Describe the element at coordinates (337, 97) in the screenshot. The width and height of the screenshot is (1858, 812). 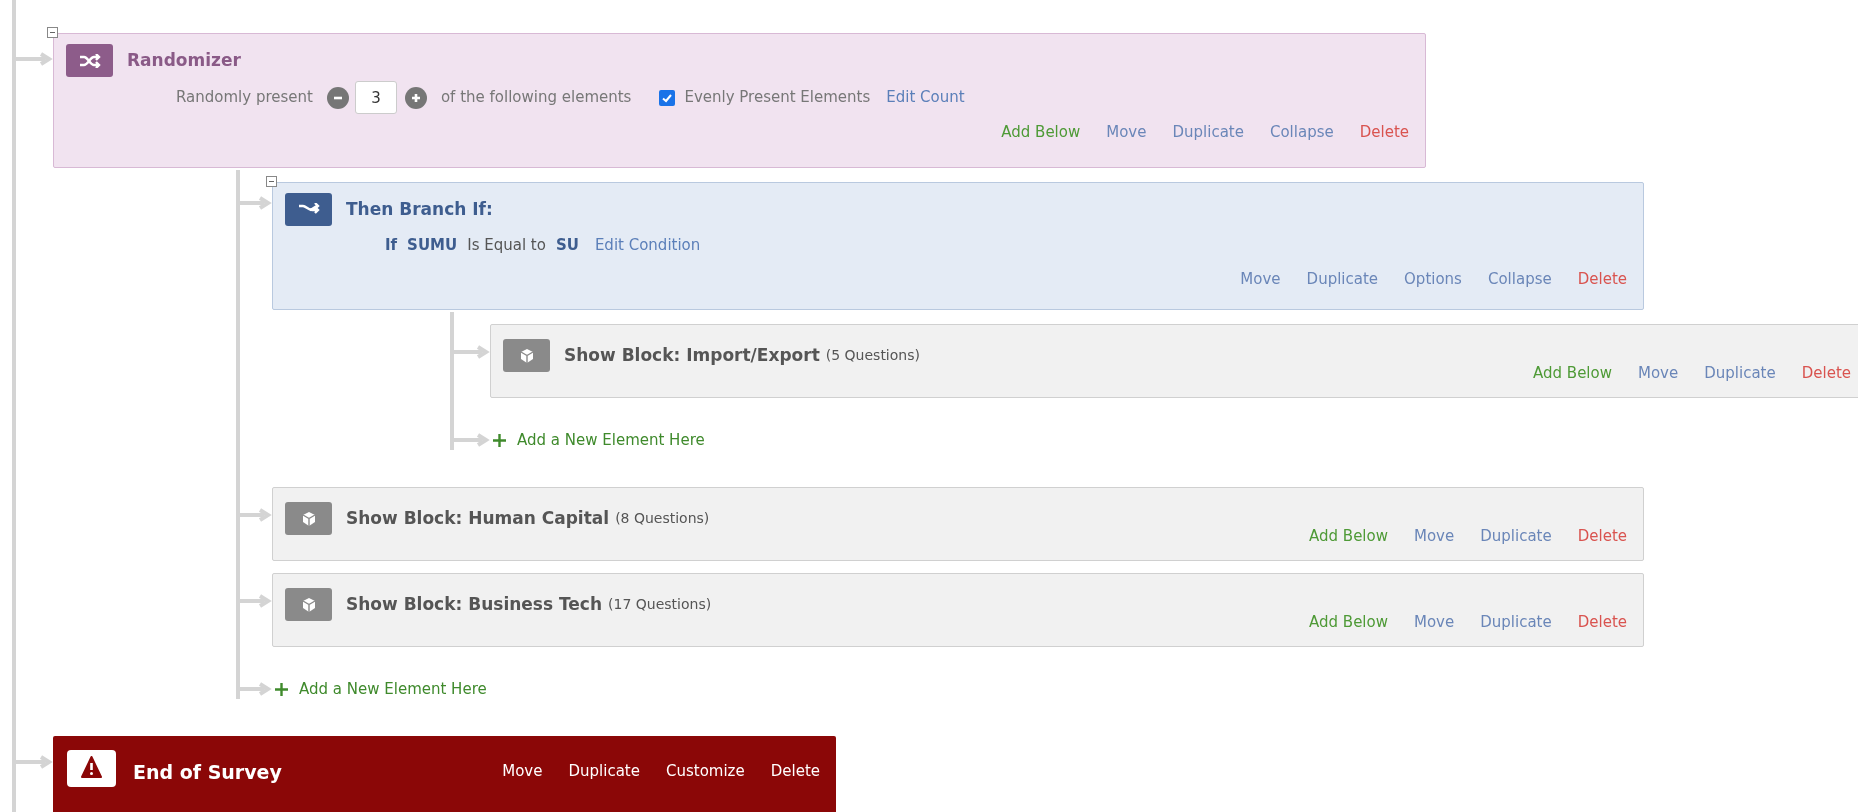
I see `decrease-button` at that location.